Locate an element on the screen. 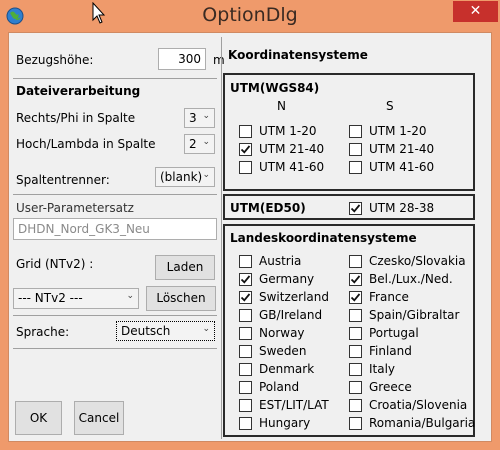 The image size is (500, 450). spaltentrenner-select: (blank) ⌄ is located at coordinates (185, 177).